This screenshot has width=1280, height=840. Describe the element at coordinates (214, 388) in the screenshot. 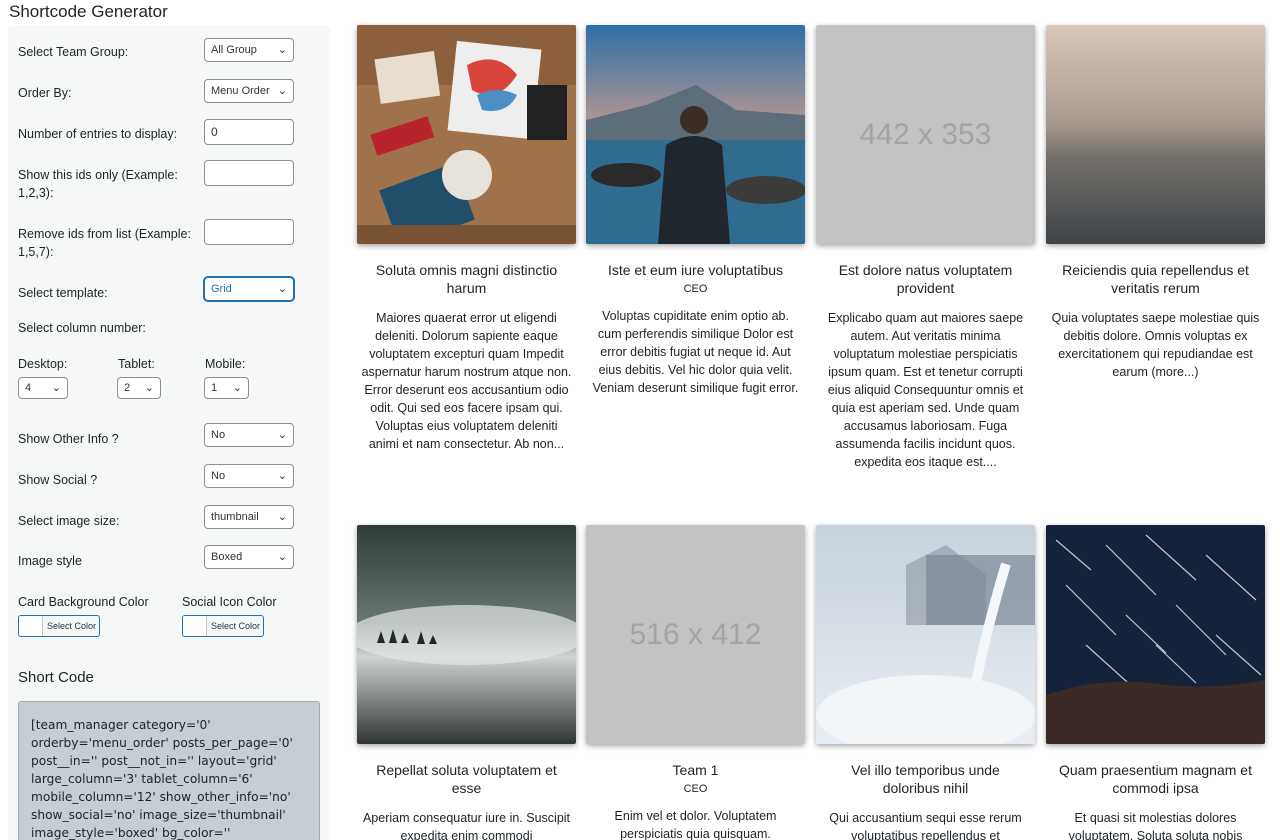

I see `mobile-value: 1` at that location.